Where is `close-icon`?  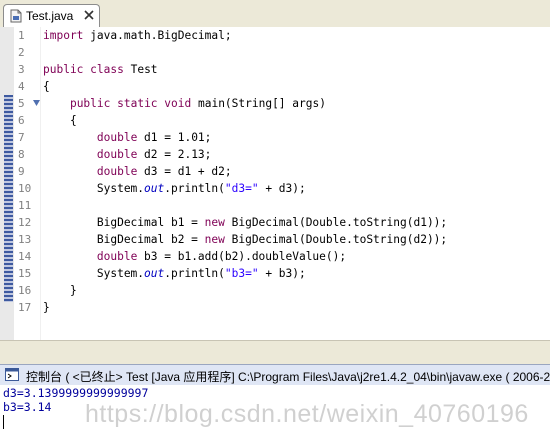
close-icon is located at coordinates (89, 15).